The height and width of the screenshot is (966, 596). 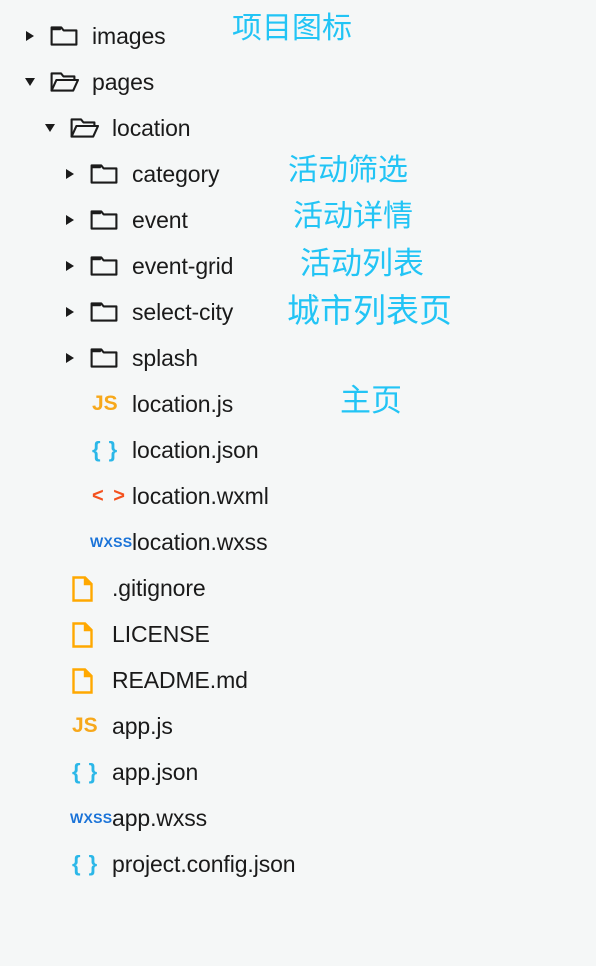 I want to click on tree-folder-row: pages, so click(x=298, y=82).